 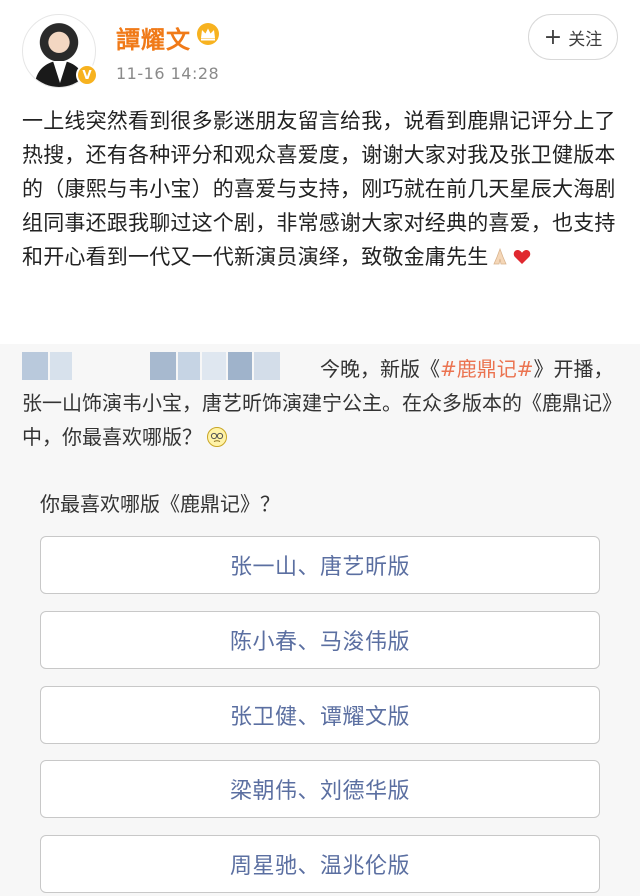 What do you see at coordinates (585, 39) in the screenshot?
I see `follow-label: 关注` at bounding box center [585, 39].